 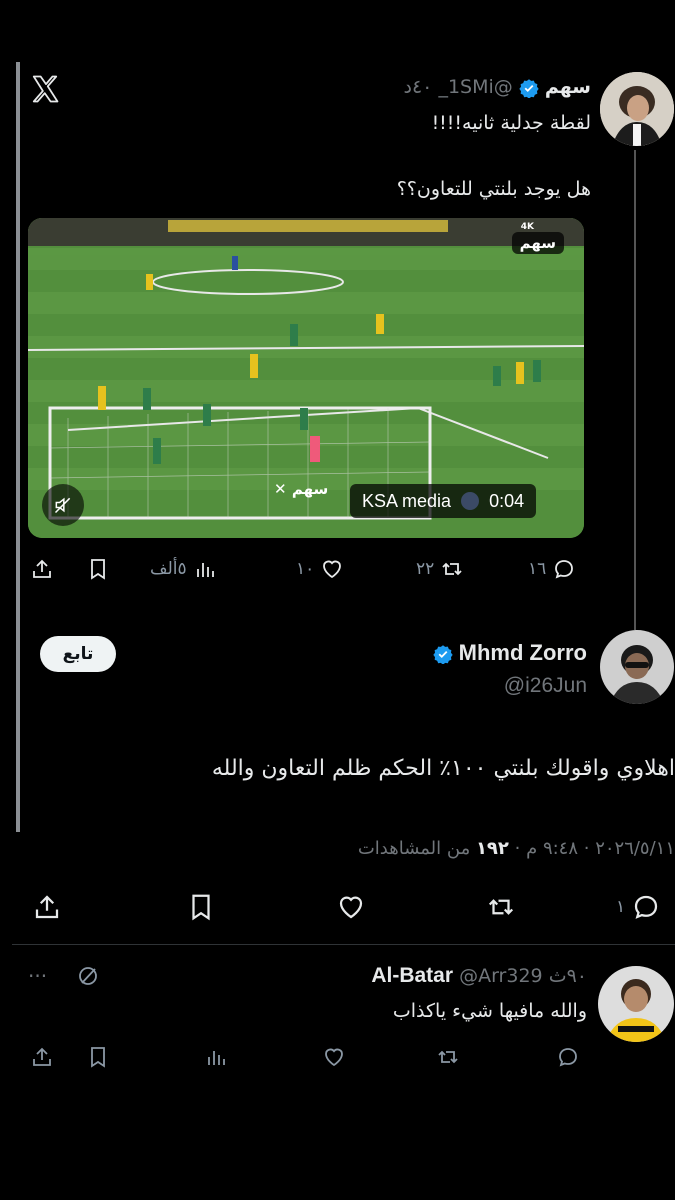 I want to click on video-watermark-2: ✕ سهم, so click(x=301, y=489).